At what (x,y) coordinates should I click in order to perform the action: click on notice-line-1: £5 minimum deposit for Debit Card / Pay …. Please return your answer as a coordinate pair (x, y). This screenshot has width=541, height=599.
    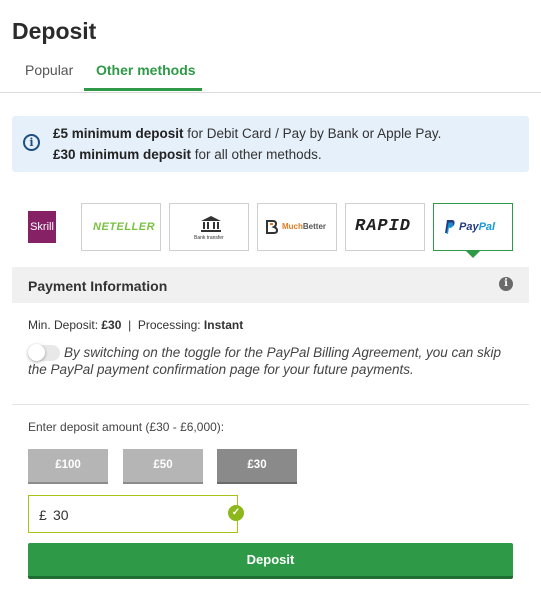
    Looking at the image, I should click on (247, 133).